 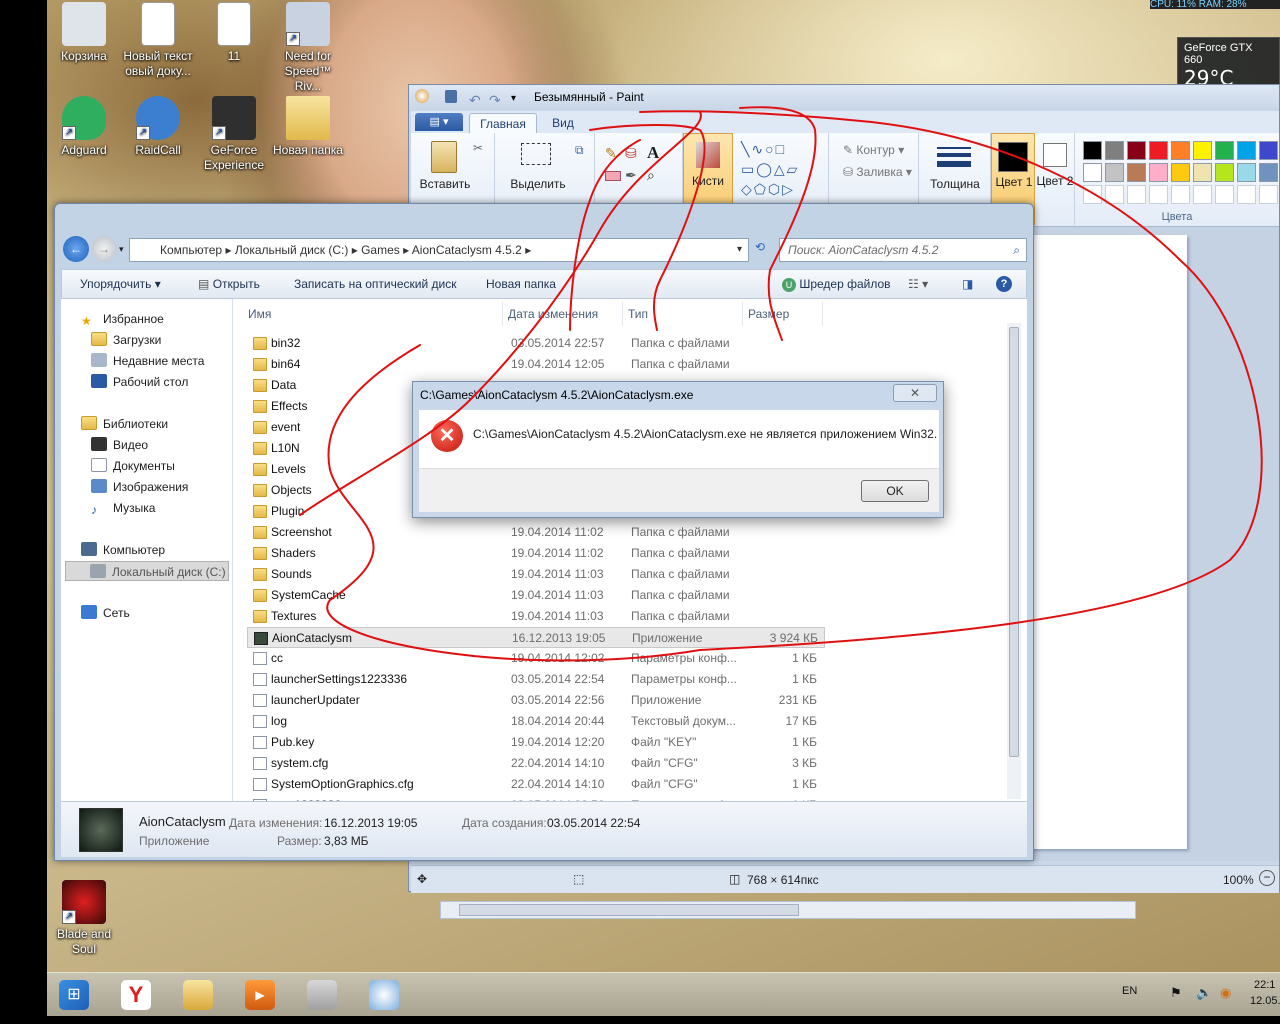 What do you see at coordinates (613, 176) in the screenshot?
I see `eraser-icon` at bounding box center [613, 176].